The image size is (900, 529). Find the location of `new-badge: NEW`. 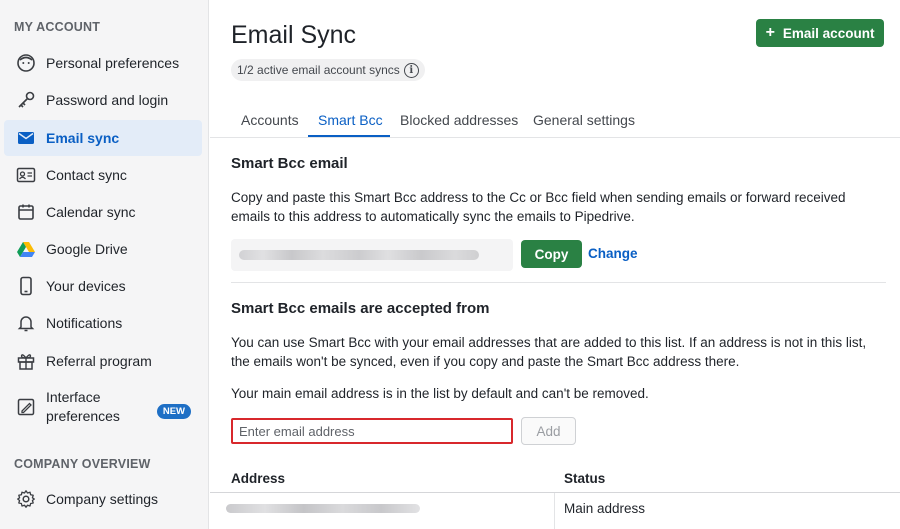

new-badge: NEW is located at coordinates (173, 411).